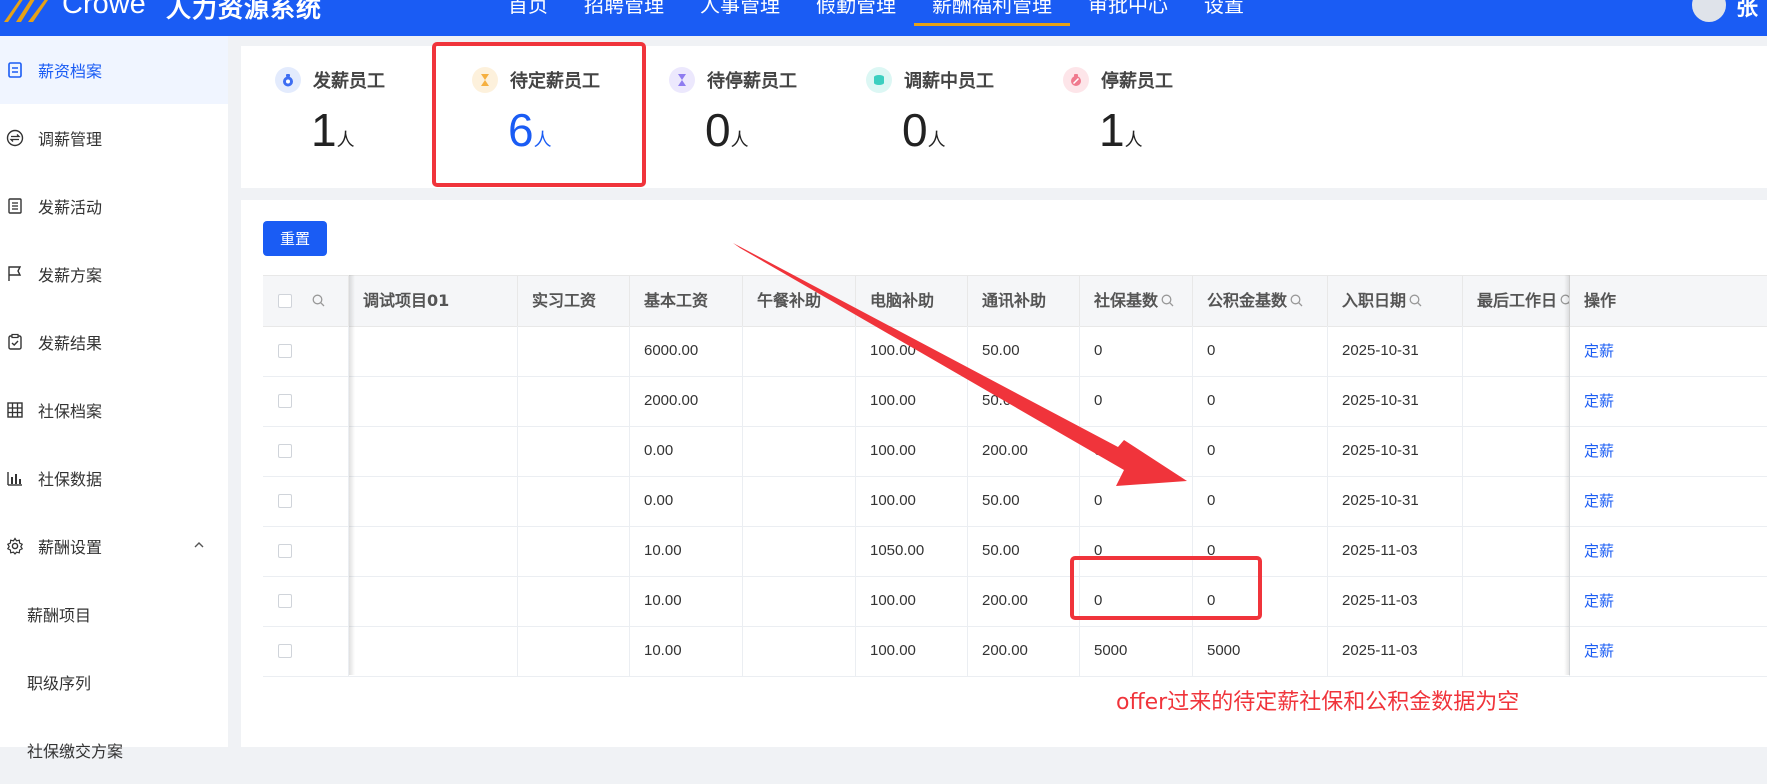  I want to click on table-cell: 10.00, so click(686, 651).